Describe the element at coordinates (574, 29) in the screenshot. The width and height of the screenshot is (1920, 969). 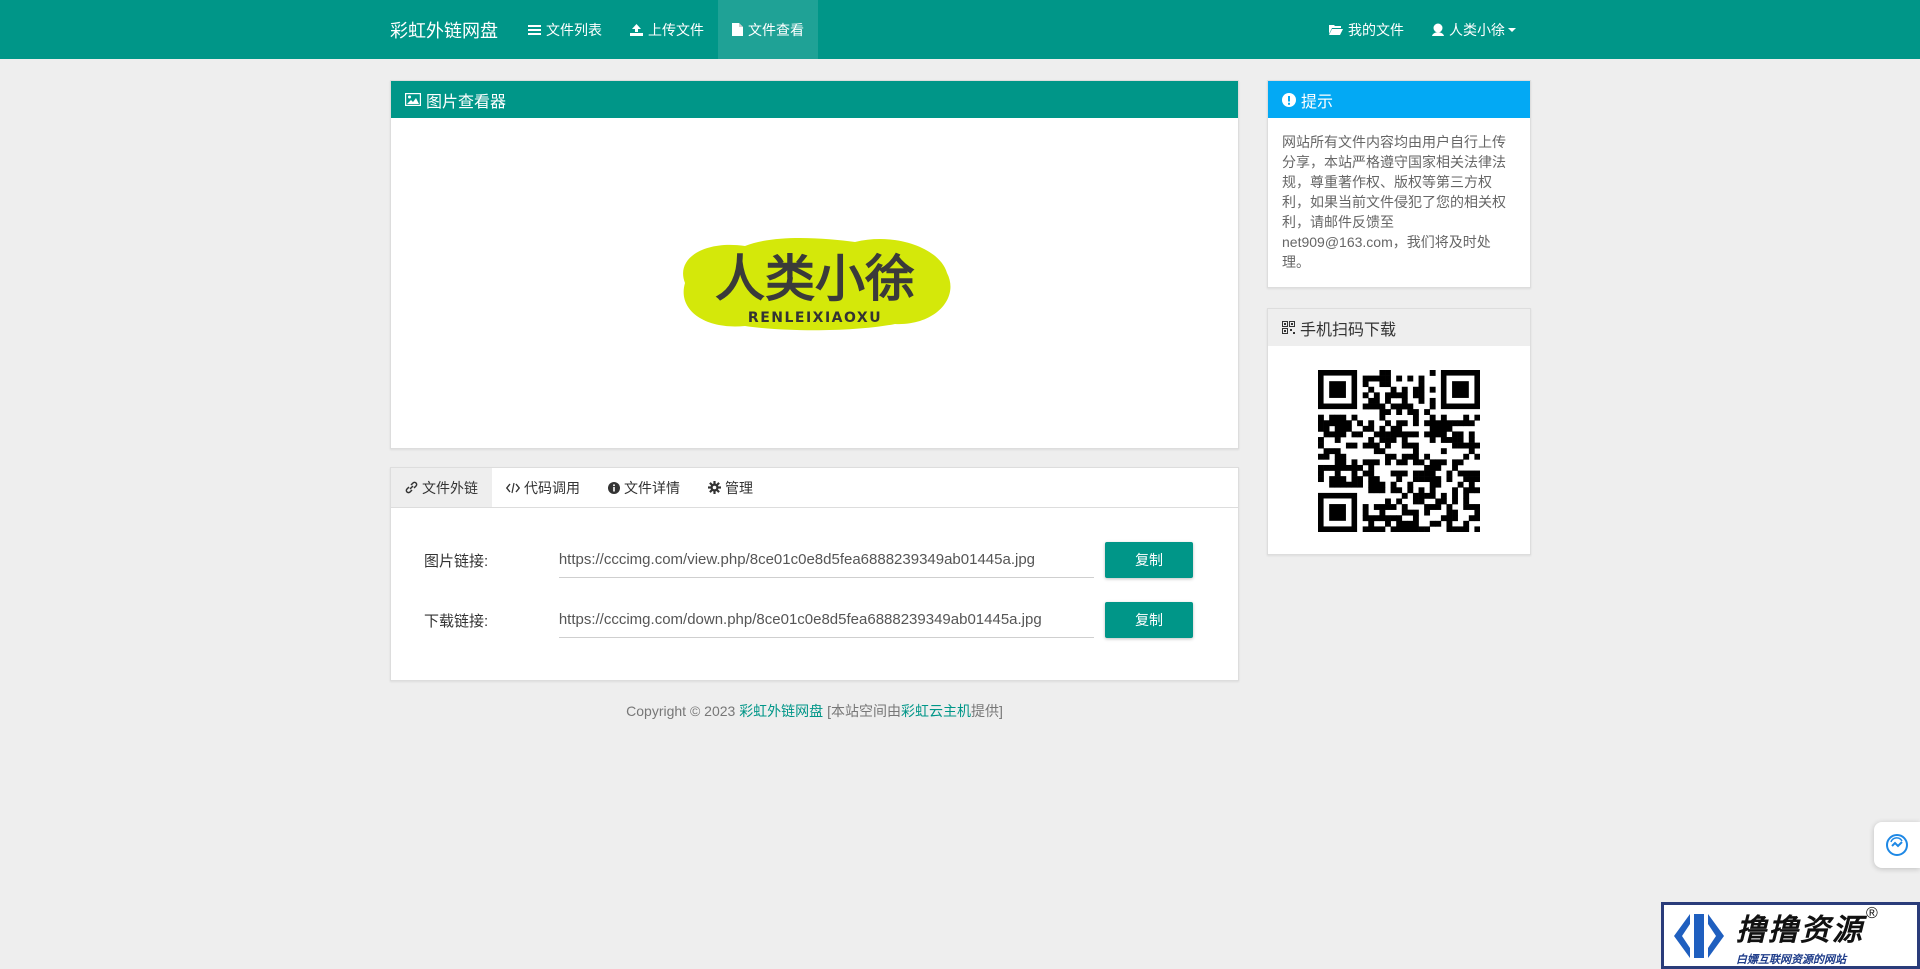
I see `nav-file-list-label: 文件列表` at that location.